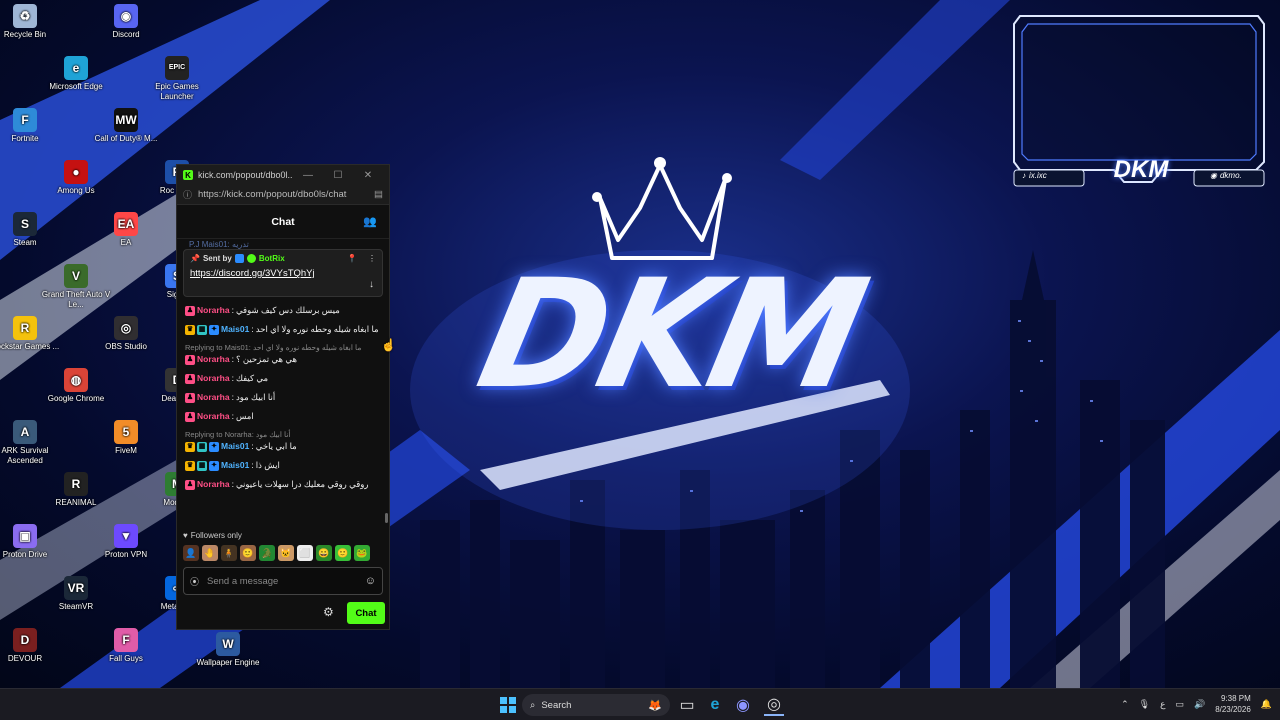 The height and width of the screenshot is (720, 1280). I want to click on desktop-icon: ♻ Recycle Bin, so click(30, 22).